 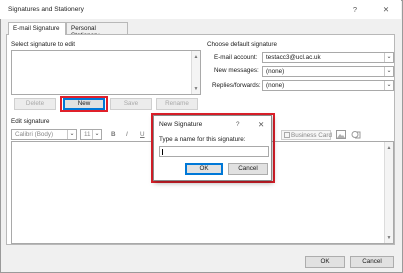 What do you see at coordinates (238, 124) in the screenshot?
I see `dialog-help-button: ?` at bounding box center [238, 124].